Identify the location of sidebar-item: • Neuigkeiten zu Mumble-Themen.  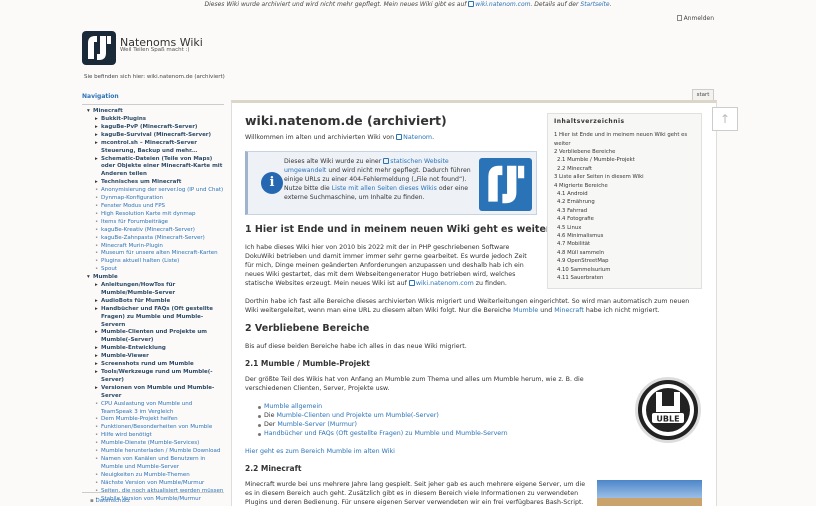
(153, 476).